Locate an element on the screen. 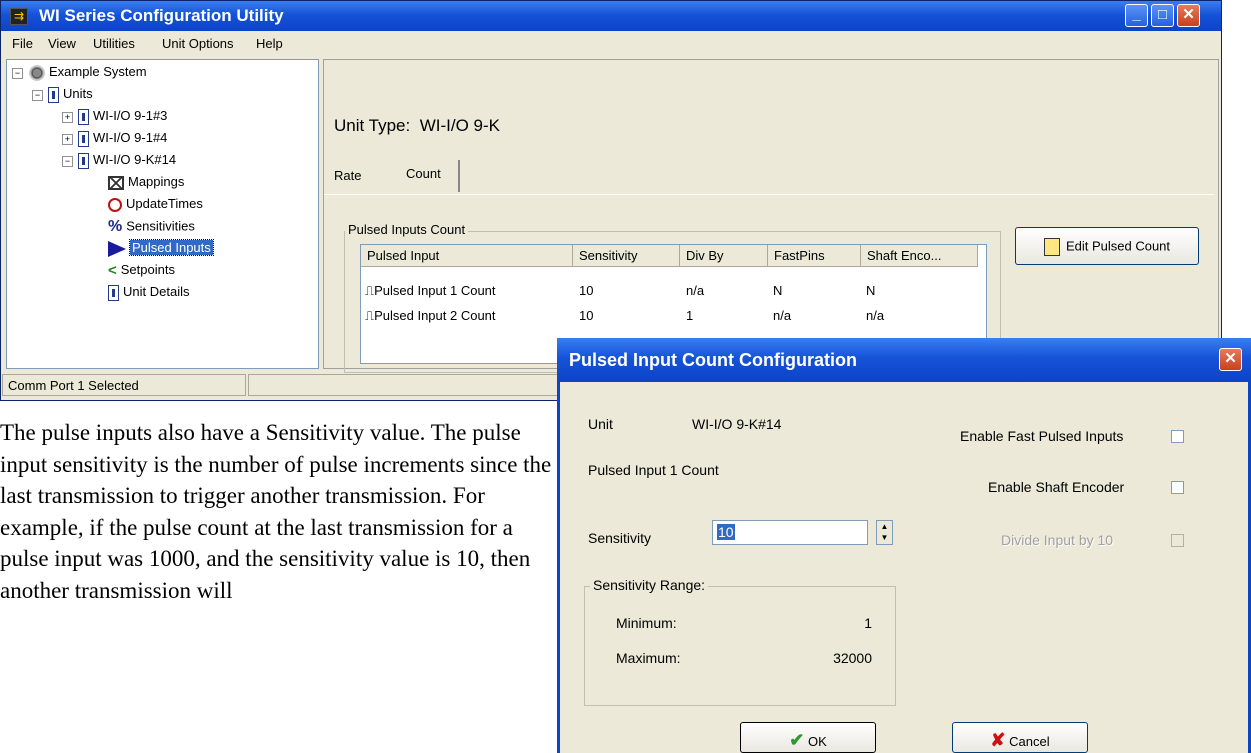  menu-bar: File View Utilities Unit Options Help is located at coordinates (611, 43).